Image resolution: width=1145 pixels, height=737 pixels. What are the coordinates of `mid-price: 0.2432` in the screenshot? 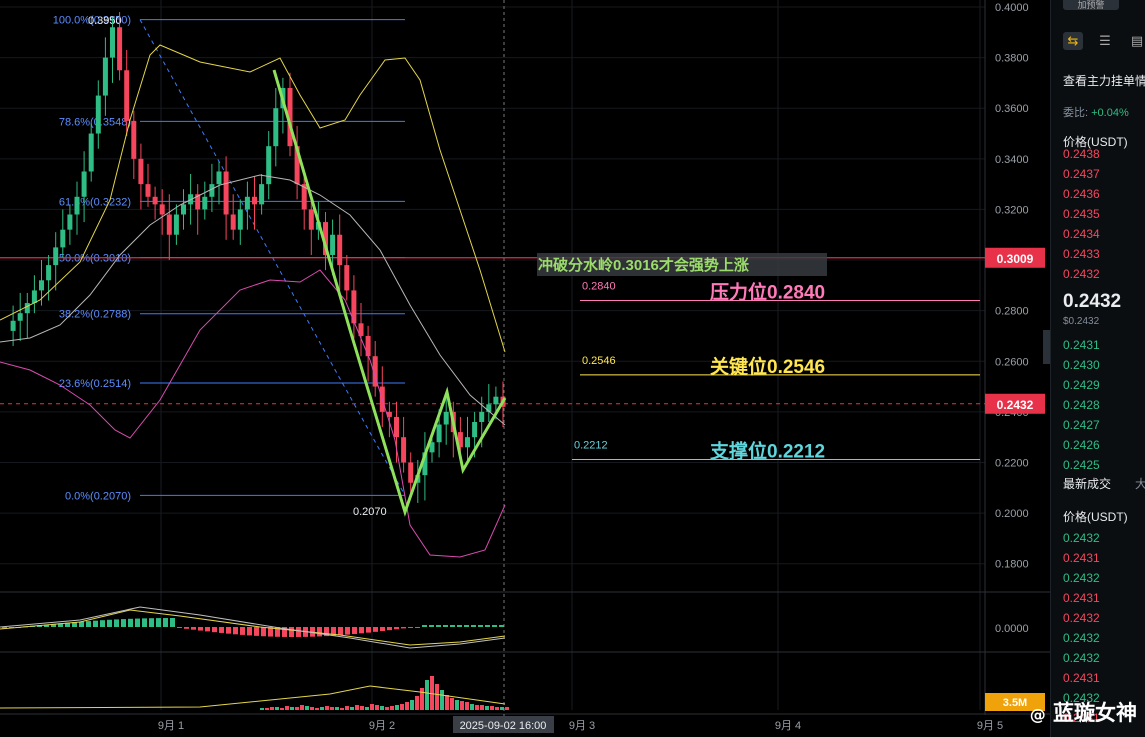 It's located at (1092, 301).